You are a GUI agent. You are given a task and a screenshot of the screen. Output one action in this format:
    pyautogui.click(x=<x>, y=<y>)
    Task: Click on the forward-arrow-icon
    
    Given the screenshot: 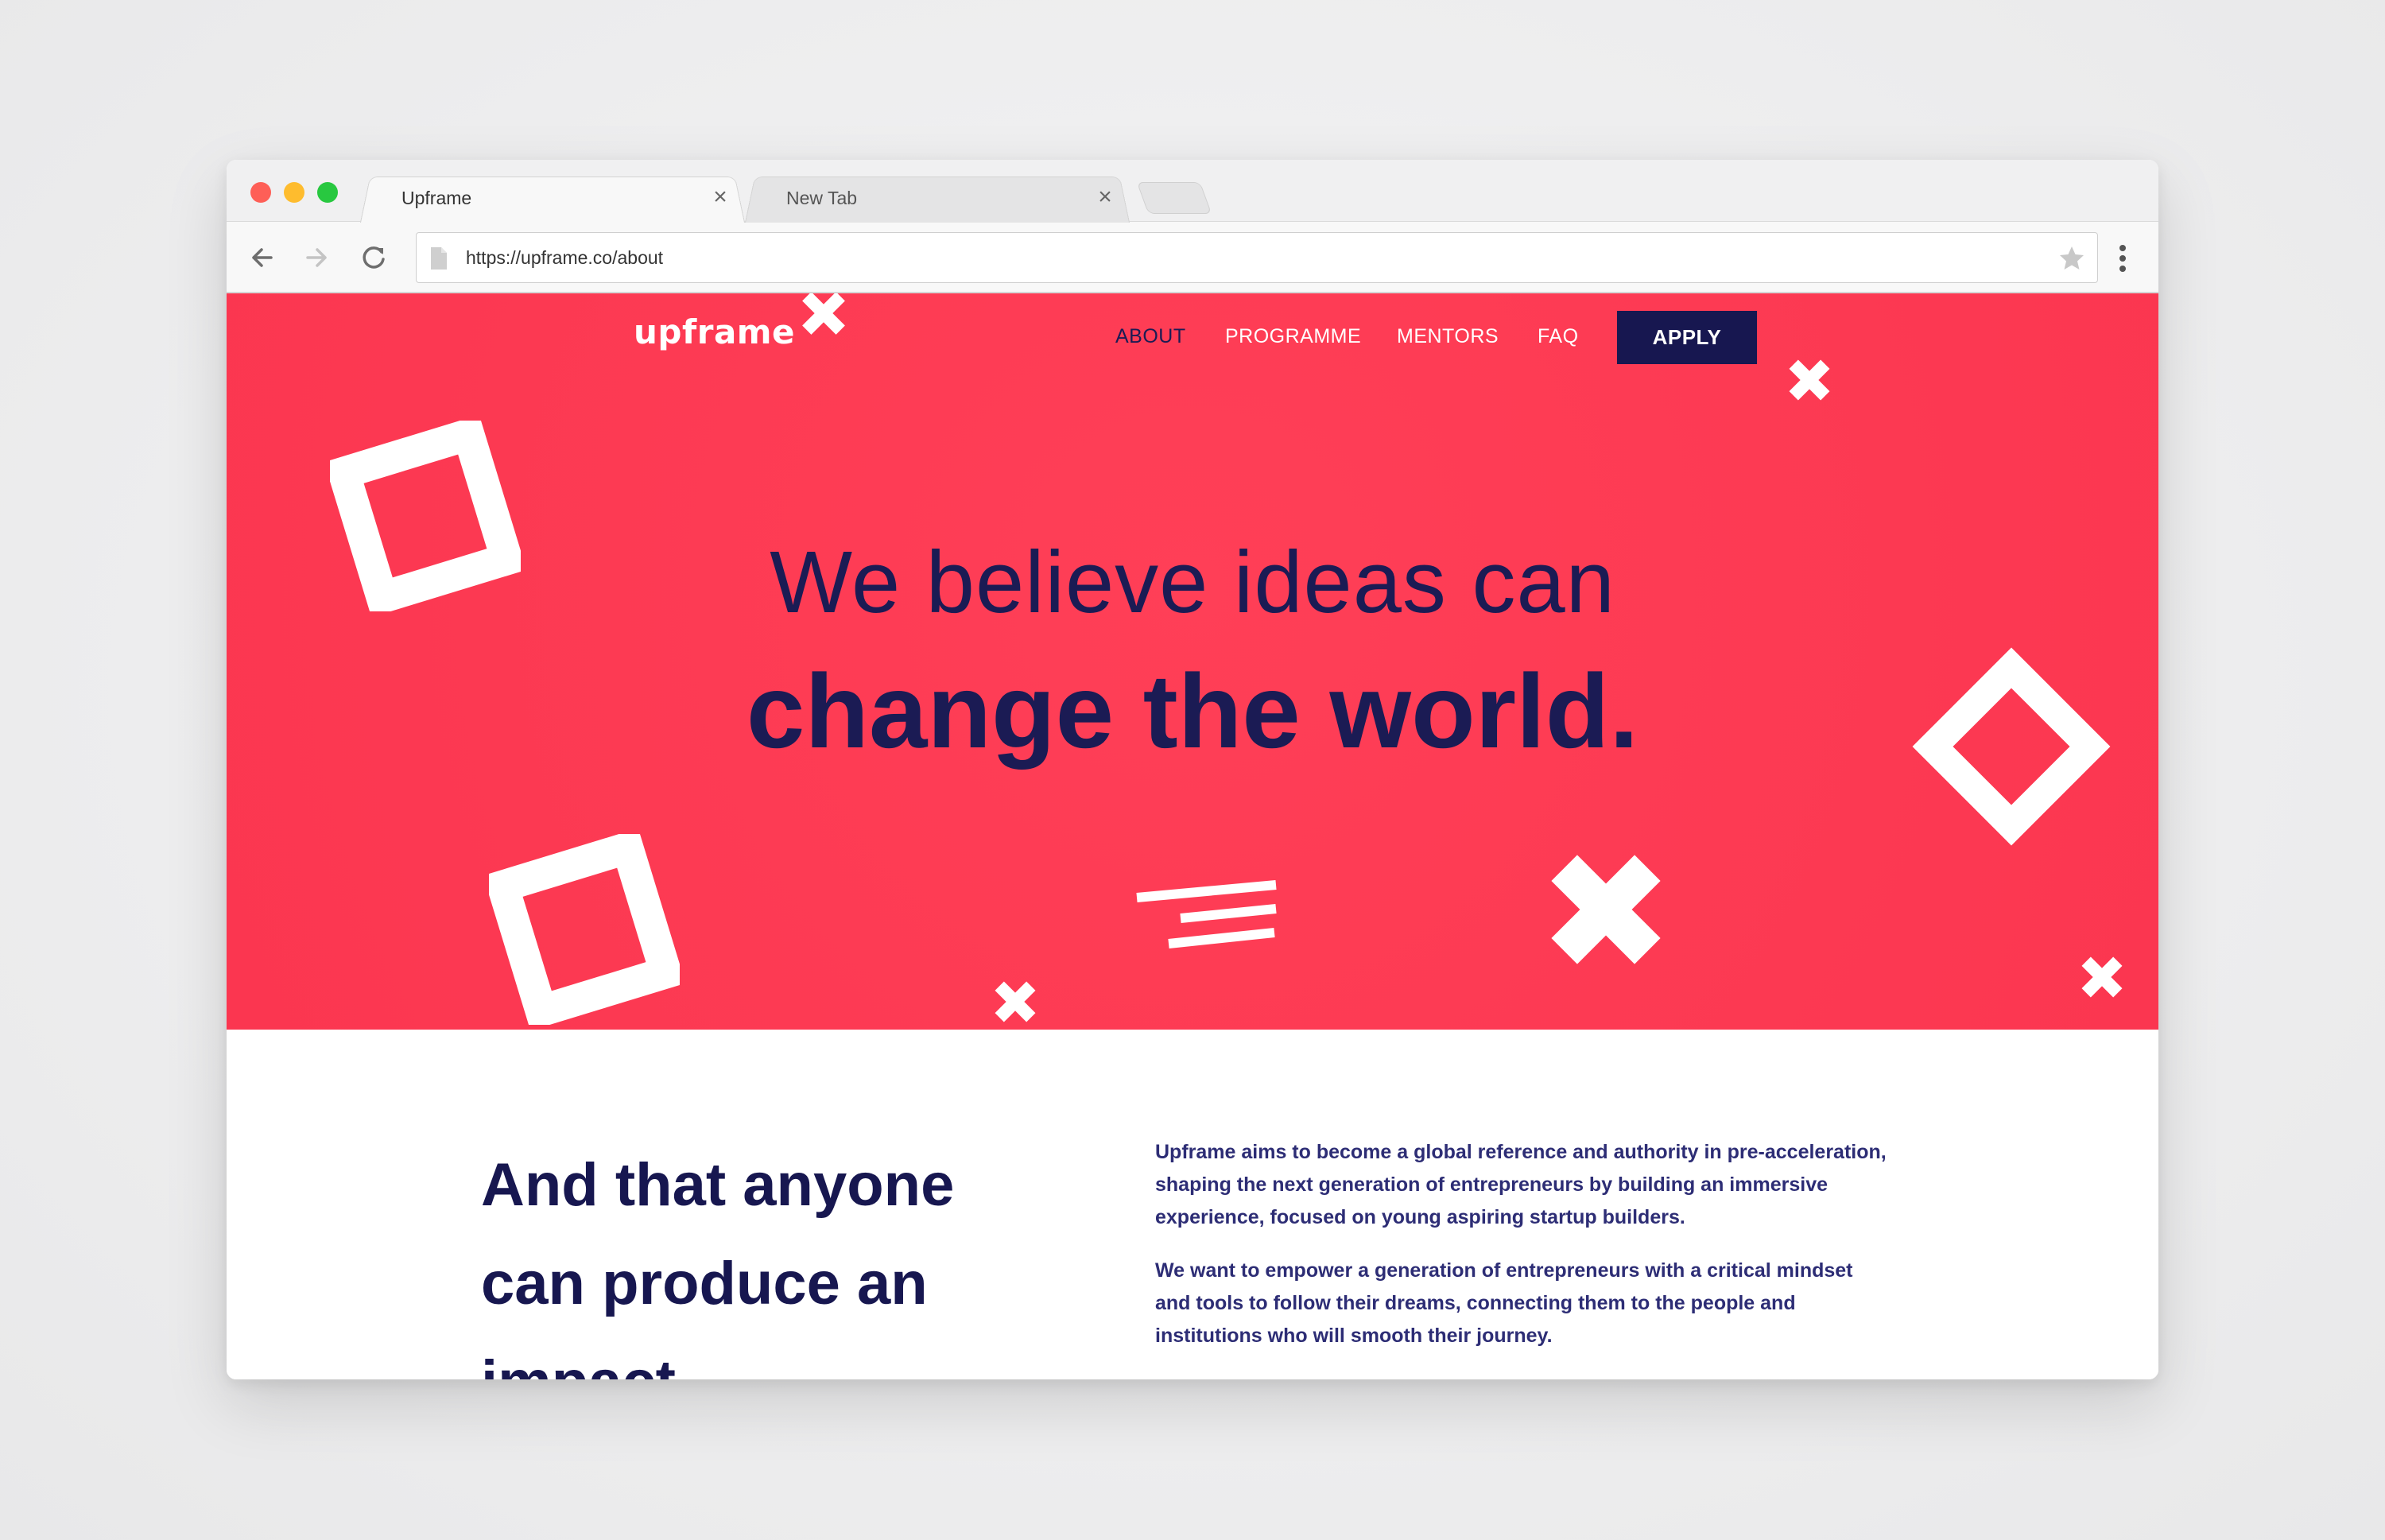 What is the action you would take?
    pyautogui.click(x=316, y=257)
    